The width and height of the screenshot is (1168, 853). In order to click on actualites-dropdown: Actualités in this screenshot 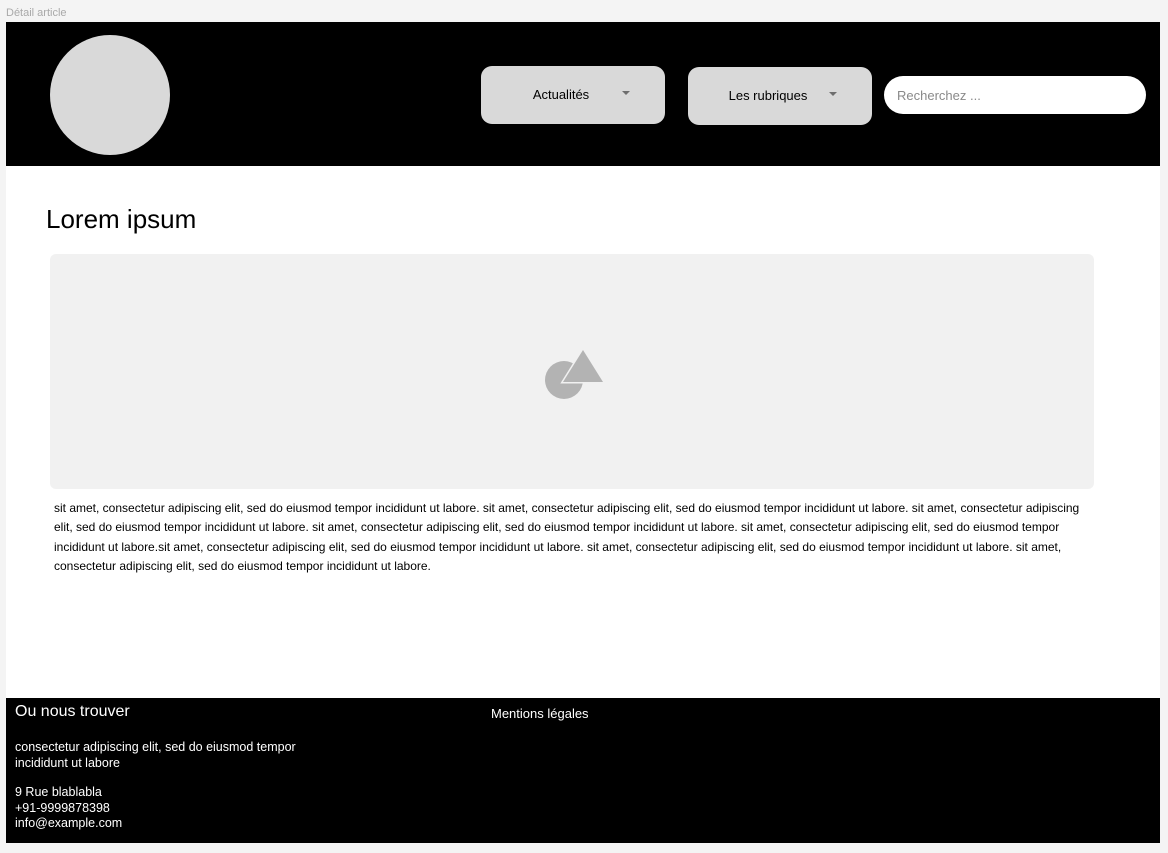, I will do `click(573, 95)`.